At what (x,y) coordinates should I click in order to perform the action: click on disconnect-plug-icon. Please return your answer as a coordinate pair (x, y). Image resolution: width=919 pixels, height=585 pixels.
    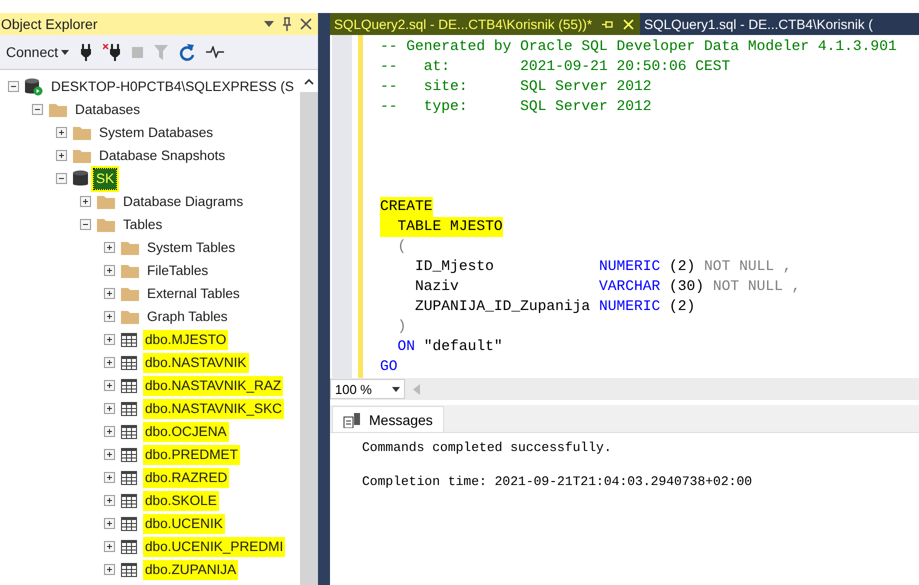
    Looking at the image, I should click on (112, 52).